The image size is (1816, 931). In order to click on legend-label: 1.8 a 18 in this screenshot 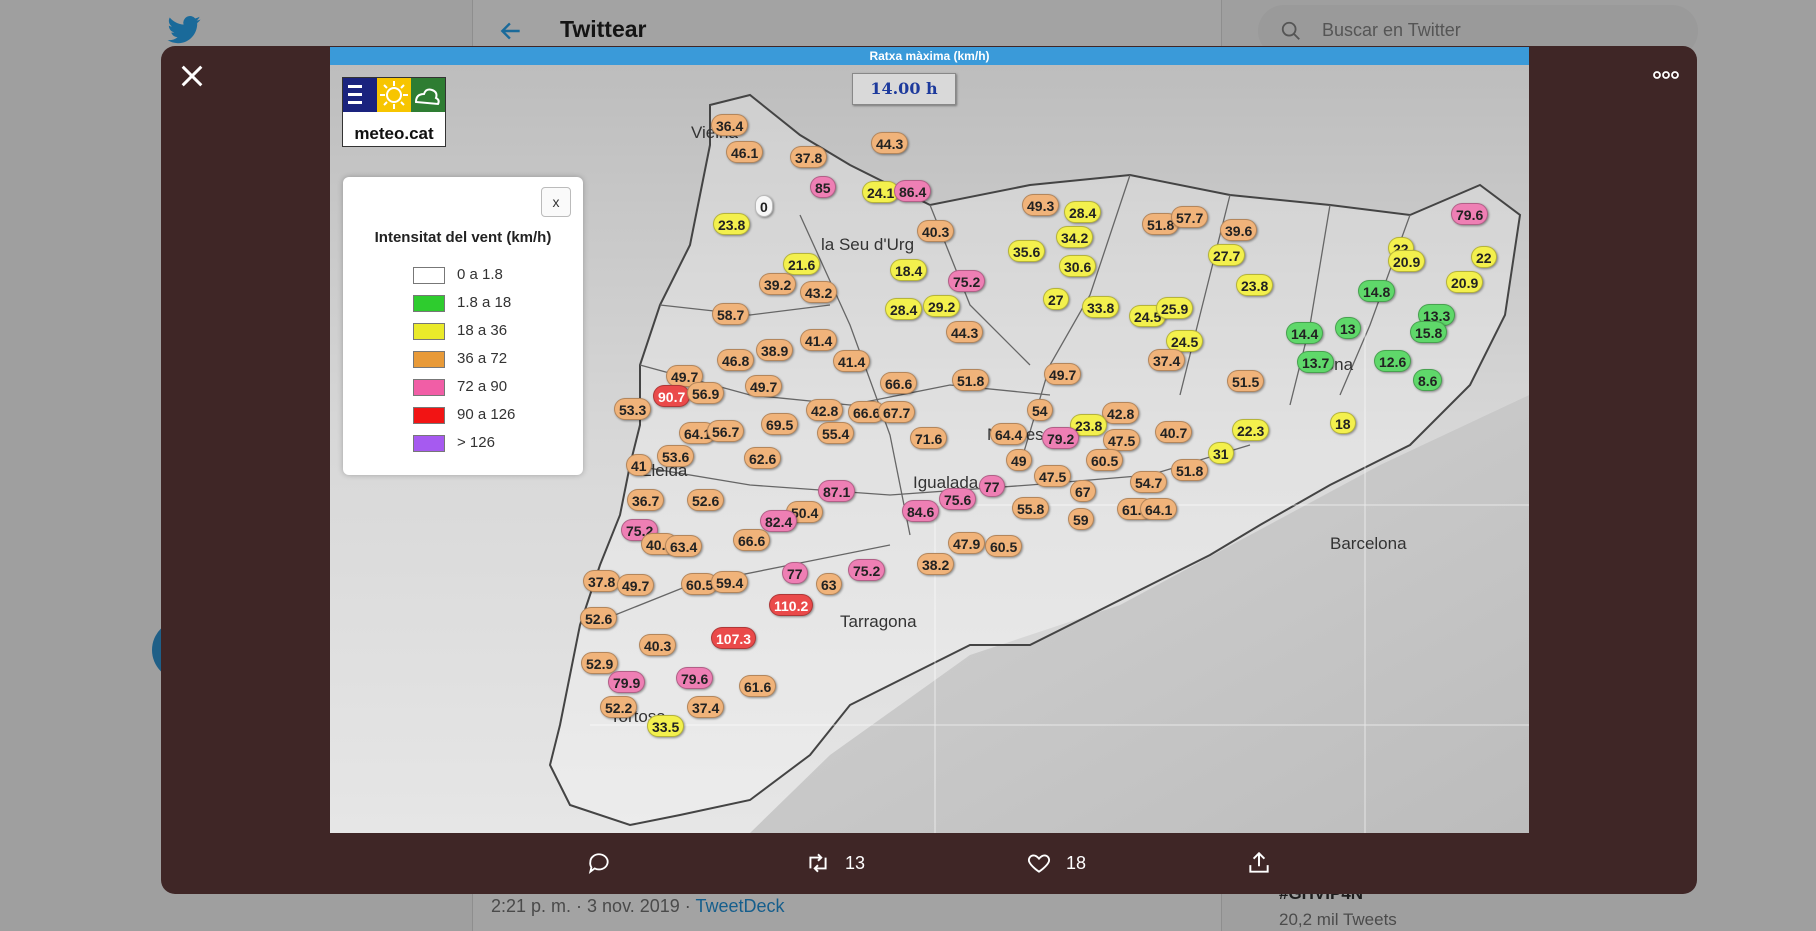, I will do `click(484, 302)`.